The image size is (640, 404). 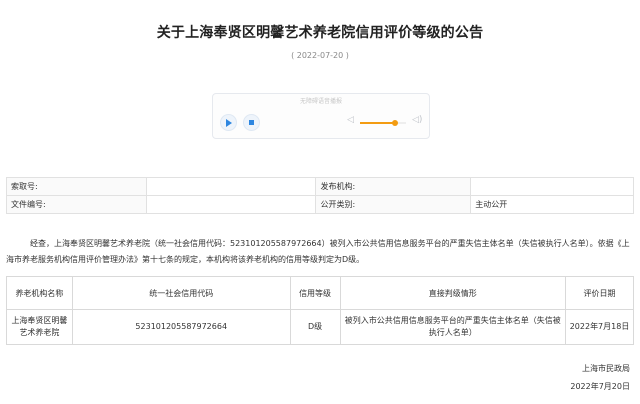 I want to click on volume-slider, so click(x=383, y=123).